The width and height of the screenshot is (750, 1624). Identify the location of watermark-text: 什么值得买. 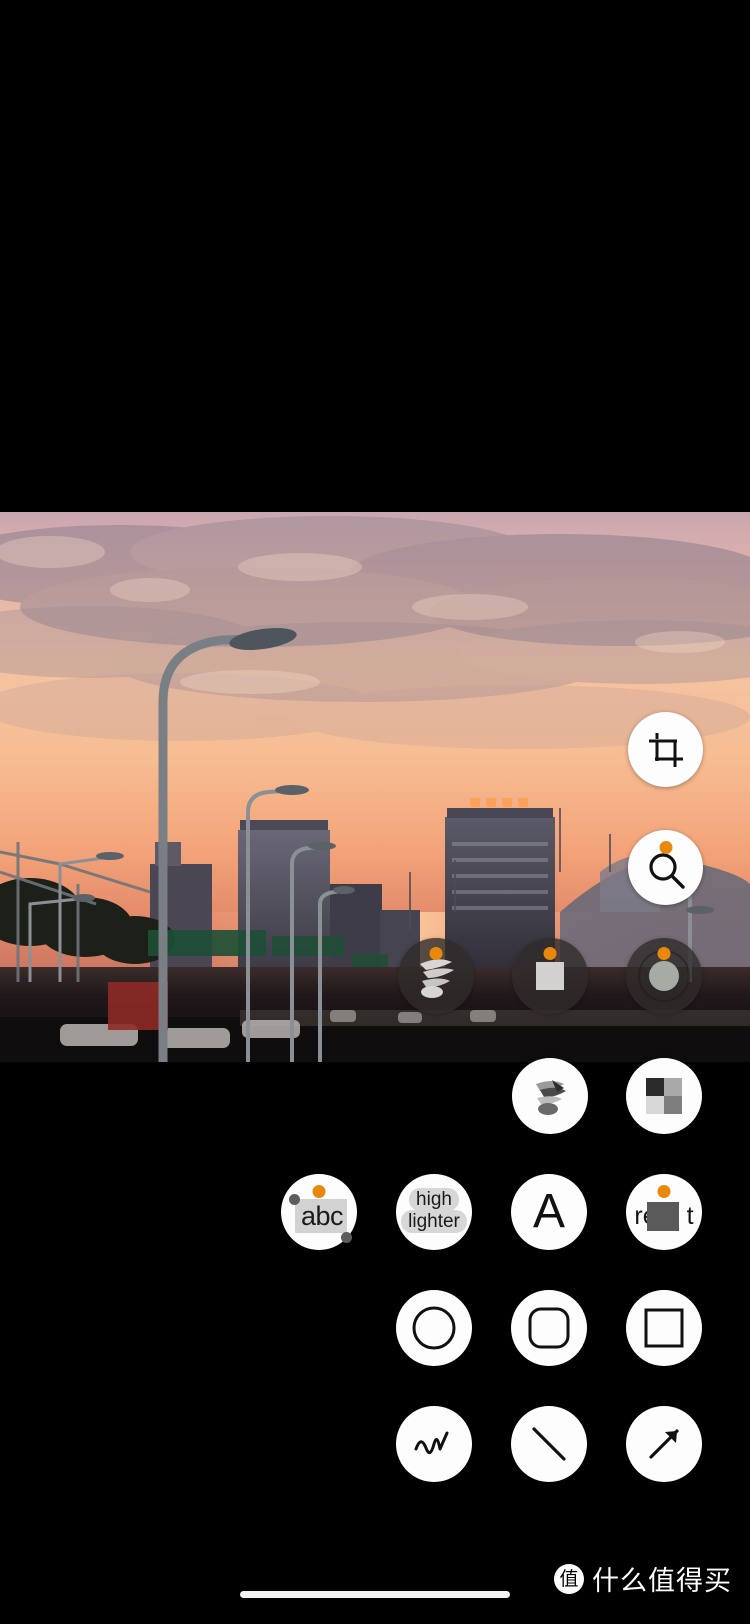
(662, 1581).